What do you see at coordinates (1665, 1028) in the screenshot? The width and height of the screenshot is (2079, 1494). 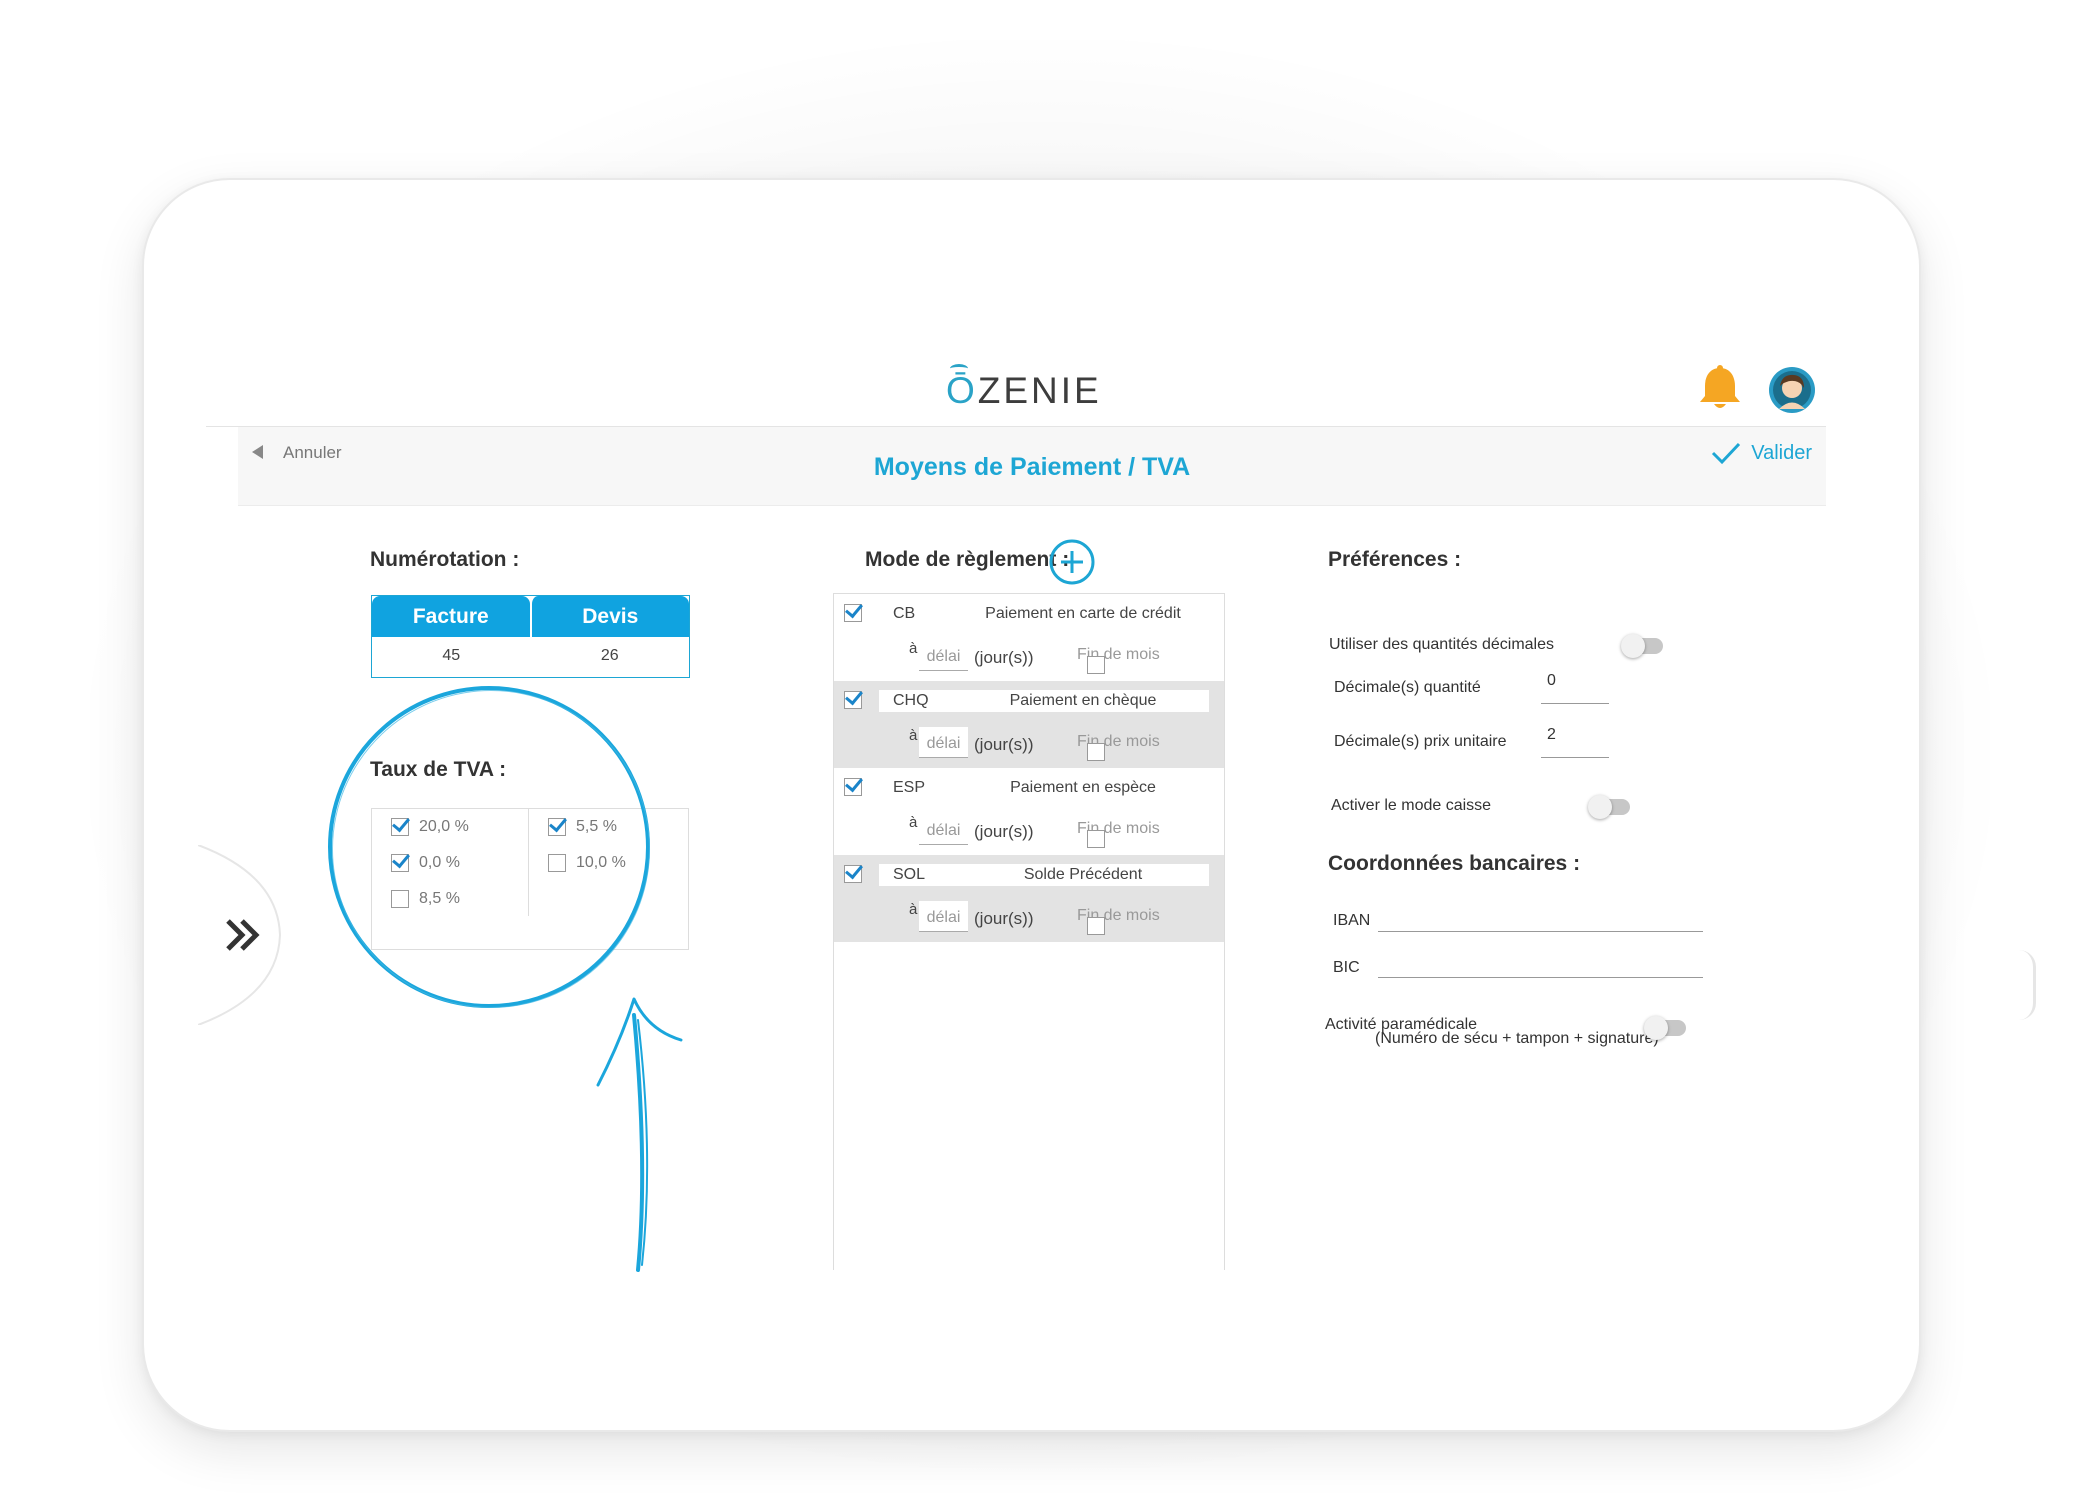 I see `paramedical-toggle` at bounding box center [1665, 1028].